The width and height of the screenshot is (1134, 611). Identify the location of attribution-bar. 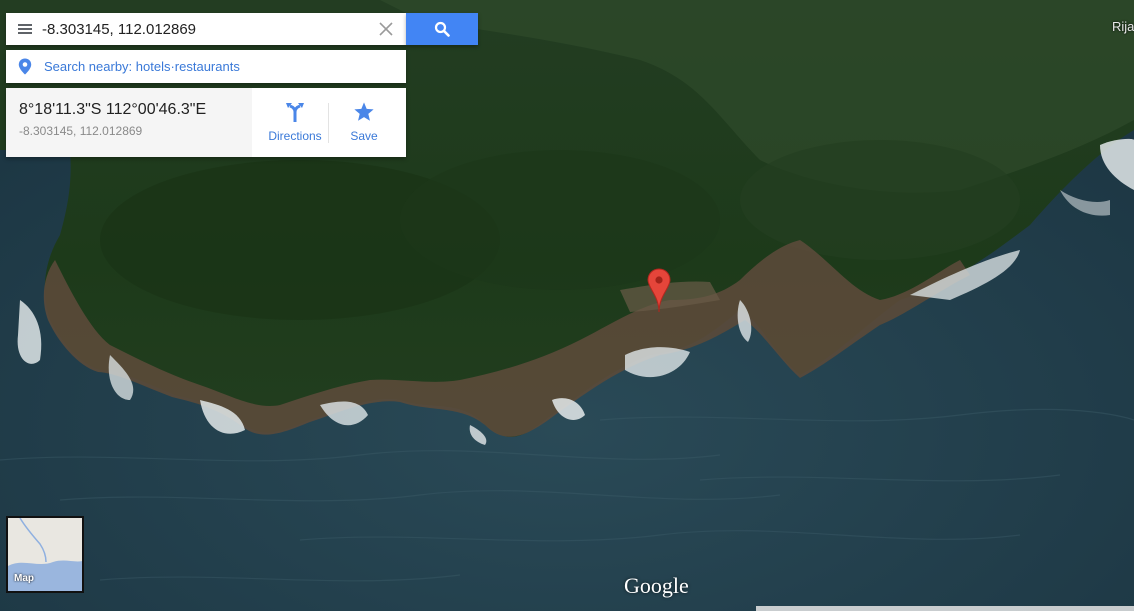
(945, 608).